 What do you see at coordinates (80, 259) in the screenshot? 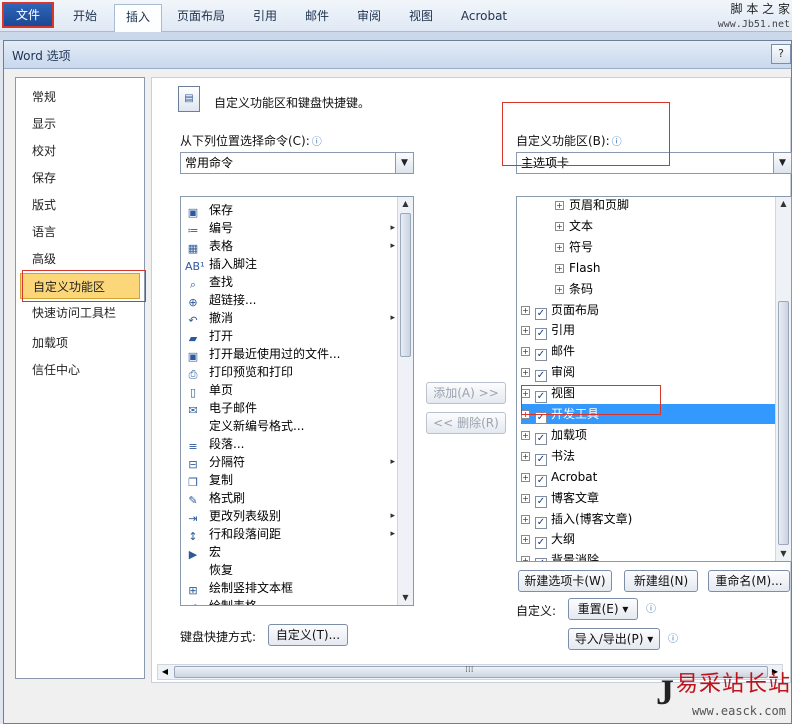
I see `nav-item-advanced: 高级` at bounding box center [80, 259].